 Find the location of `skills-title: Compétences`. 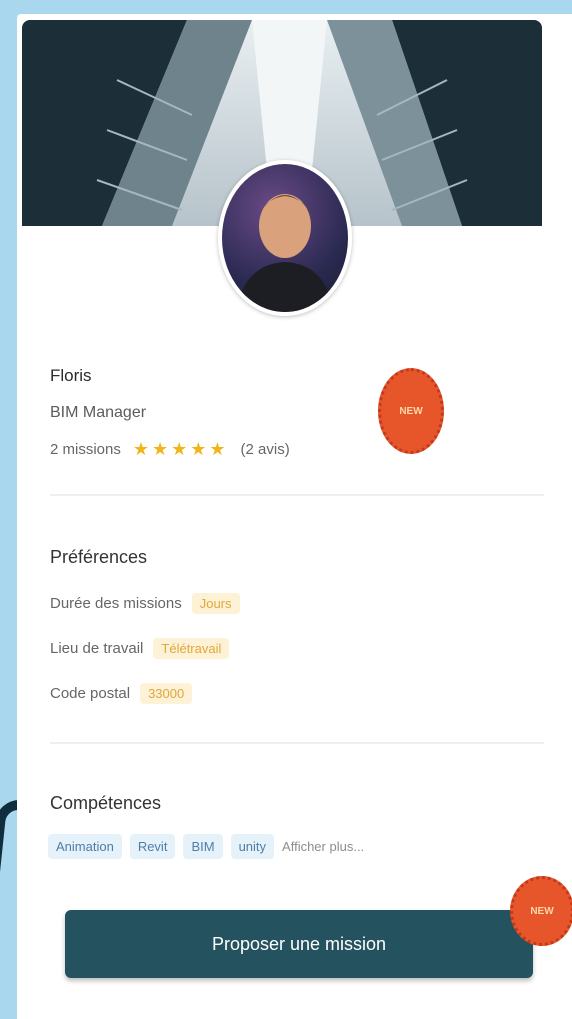

skills-title: Compétences is located at coordinates (106, 803).